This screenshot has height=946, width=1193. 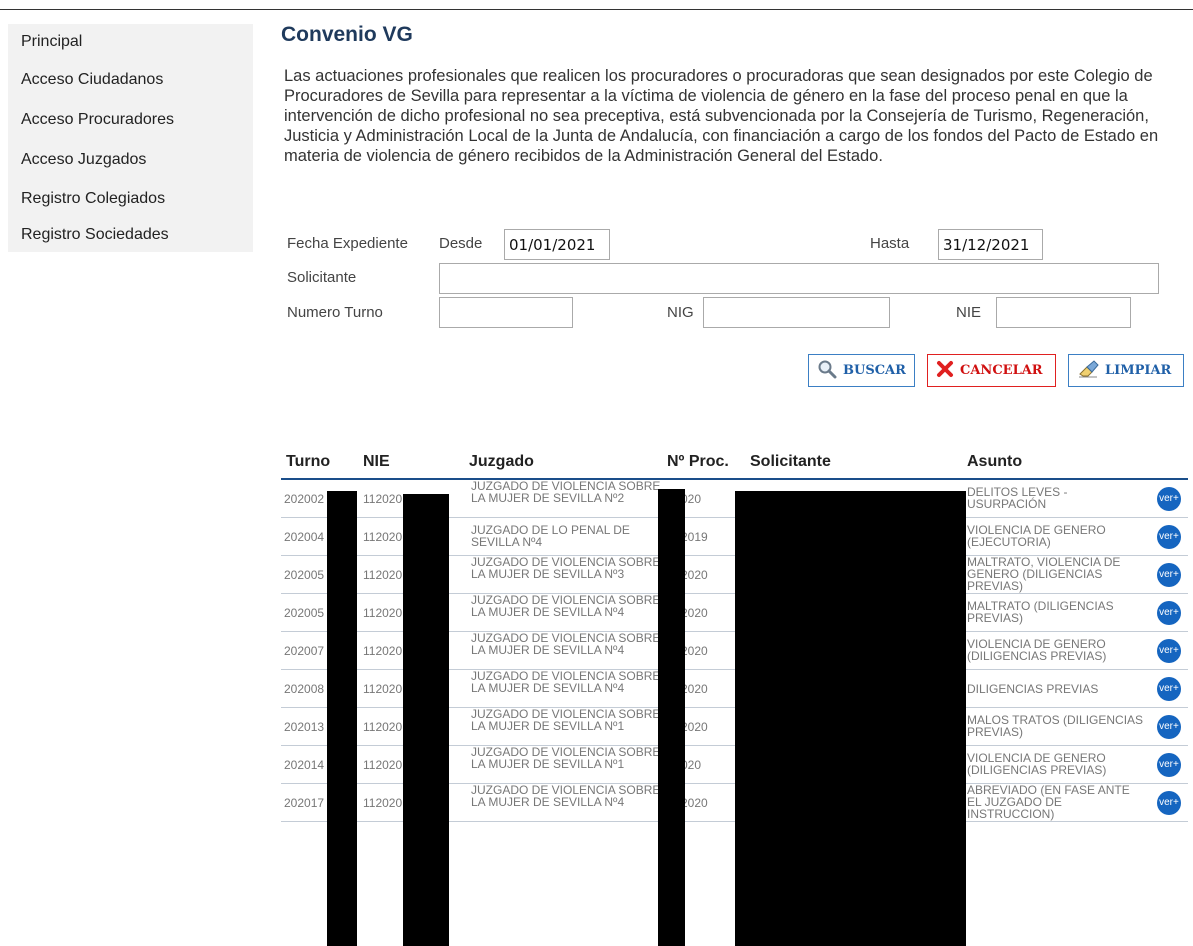 I want to click on column-header-solicitante: Solicitante, so click(x=790, y=461).